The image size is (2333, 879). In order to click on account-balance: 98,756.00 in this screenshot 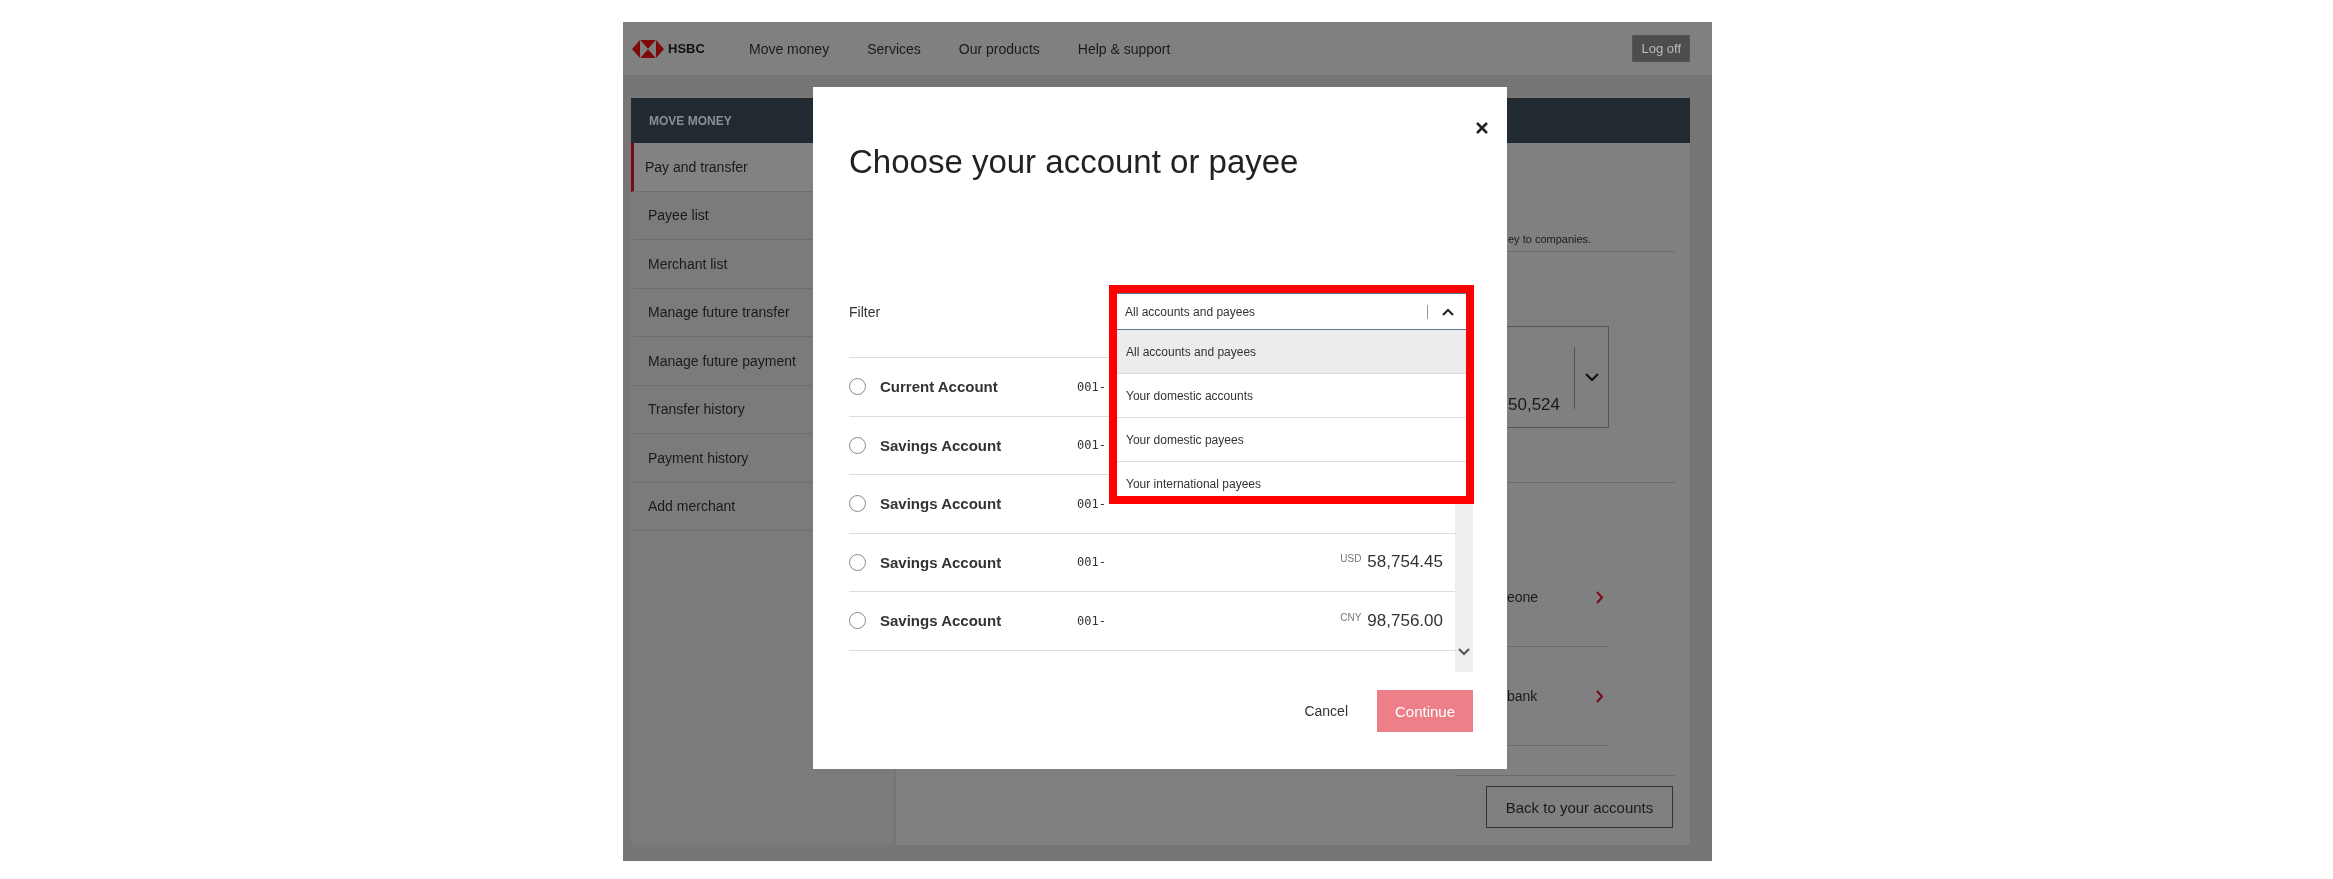, I will do `click(1405, 620)`.